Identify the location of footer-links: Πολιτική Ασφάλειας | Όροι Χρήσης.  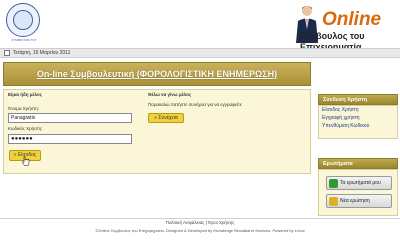
(200, 223).